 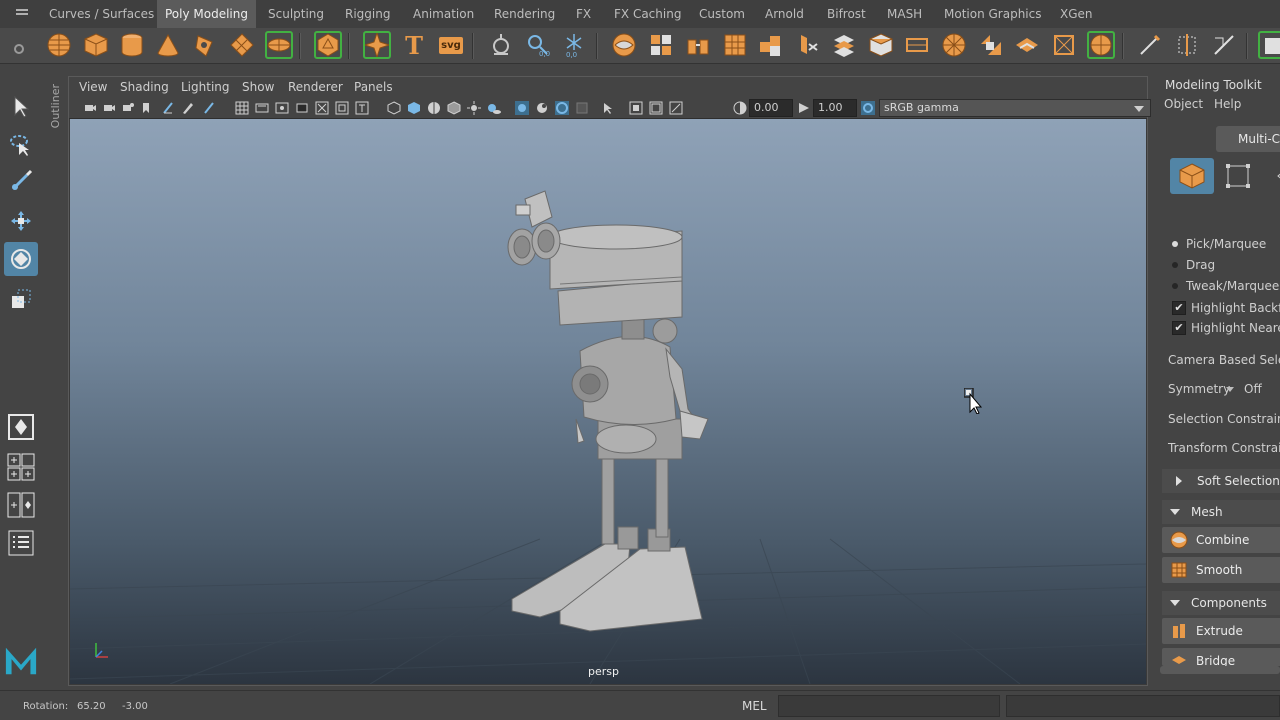 I want to click on mirror-icon, so click(x=808, y=45).